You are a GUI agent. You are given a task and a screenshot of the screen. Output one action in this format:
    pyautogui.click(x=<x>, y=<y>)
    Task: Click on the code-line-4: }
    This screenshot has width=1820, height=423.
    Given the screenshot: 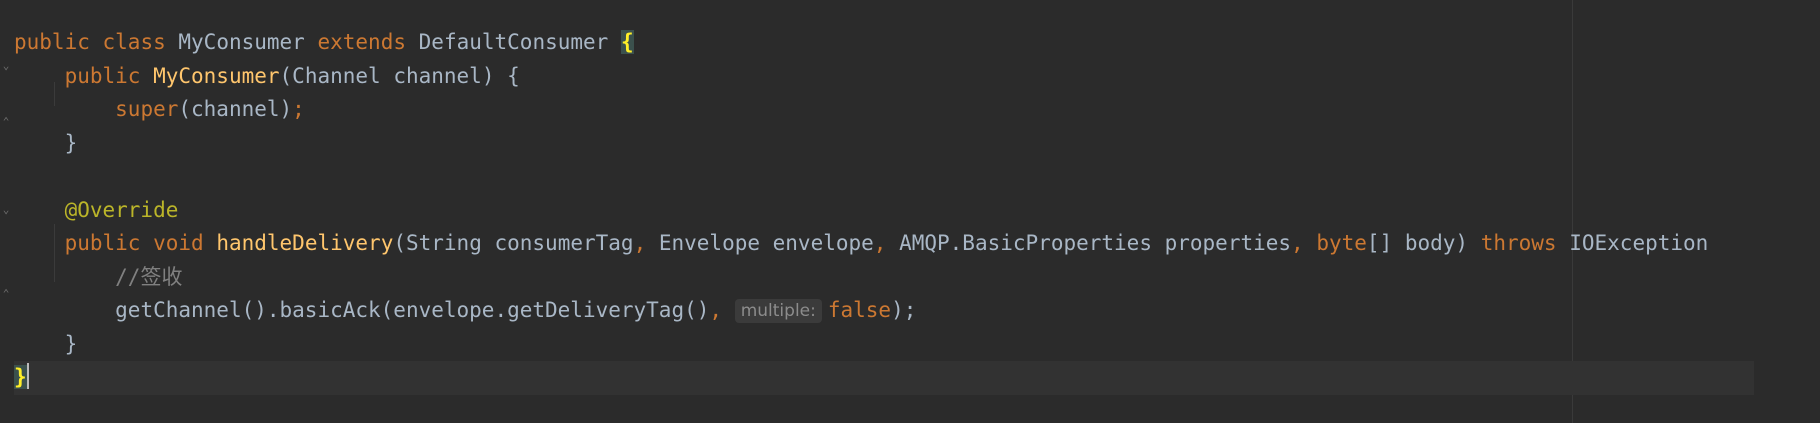 What is the action you would take?
    pyautogui.click(x=884, y=144)
    